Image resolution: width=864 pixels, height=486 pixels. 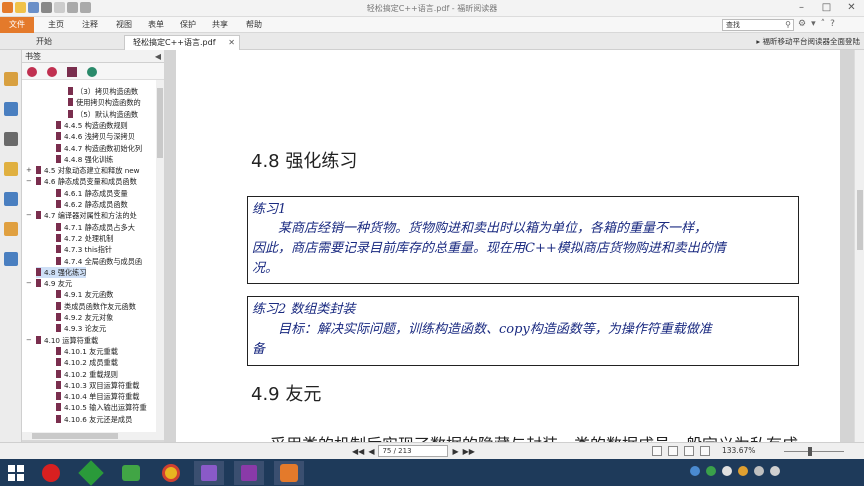 What do you see at coordinates (103, 114) in the screenshot?
I see `bookmark-item: （5）默认构造函数` at bounding box center [103, 114].